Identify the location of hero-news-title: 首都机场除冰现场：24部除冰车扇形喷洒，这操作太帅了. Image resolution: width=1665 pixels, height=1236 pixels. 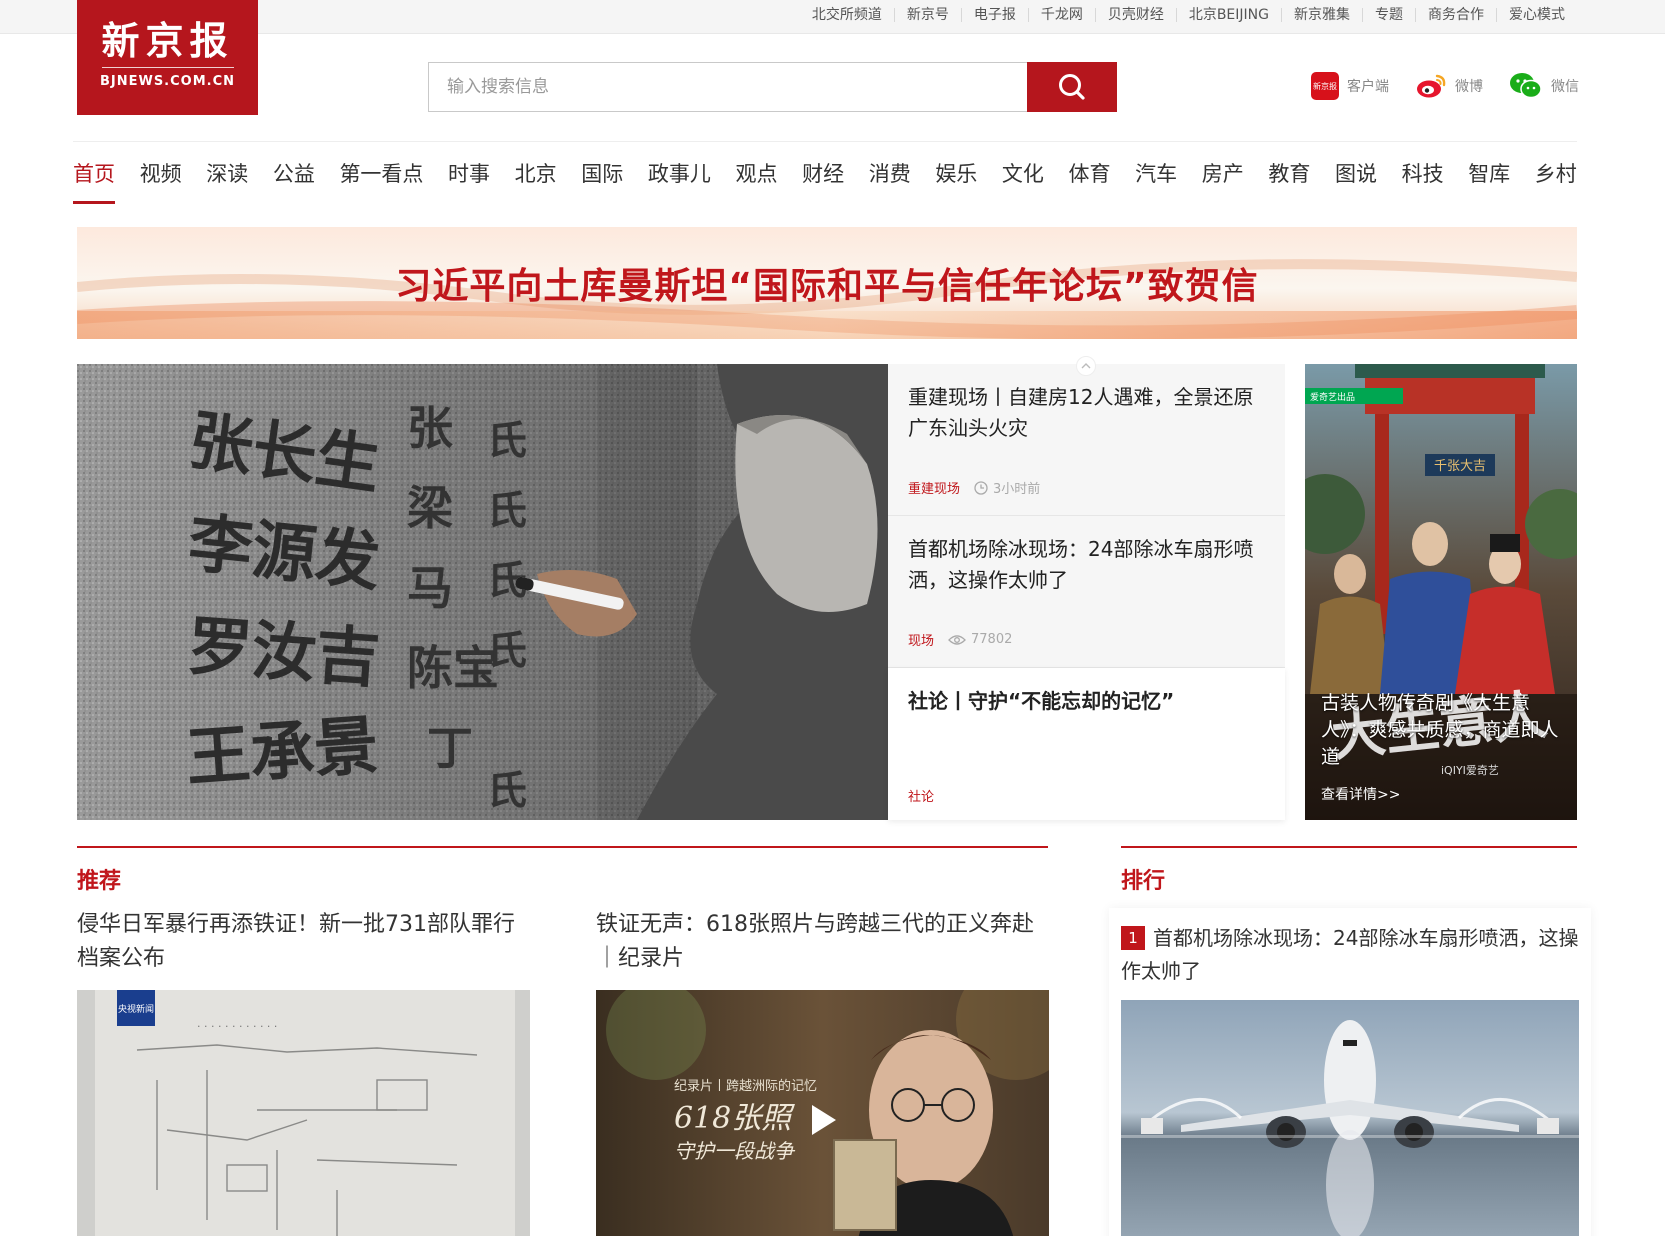
(1089, 565).